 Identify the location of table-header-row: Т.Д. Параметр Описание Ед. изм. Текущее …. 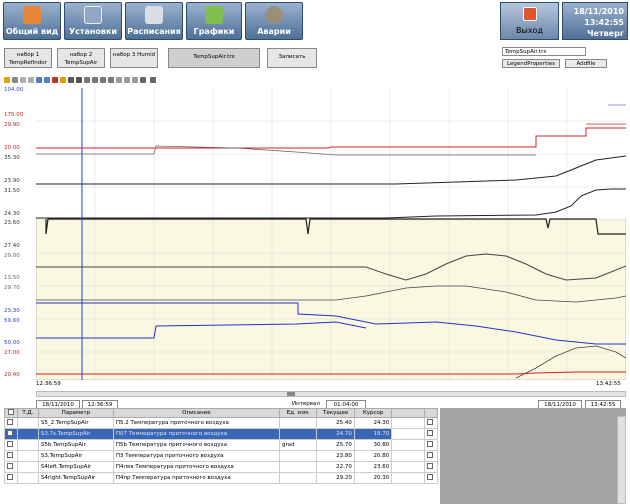
(221, 413).